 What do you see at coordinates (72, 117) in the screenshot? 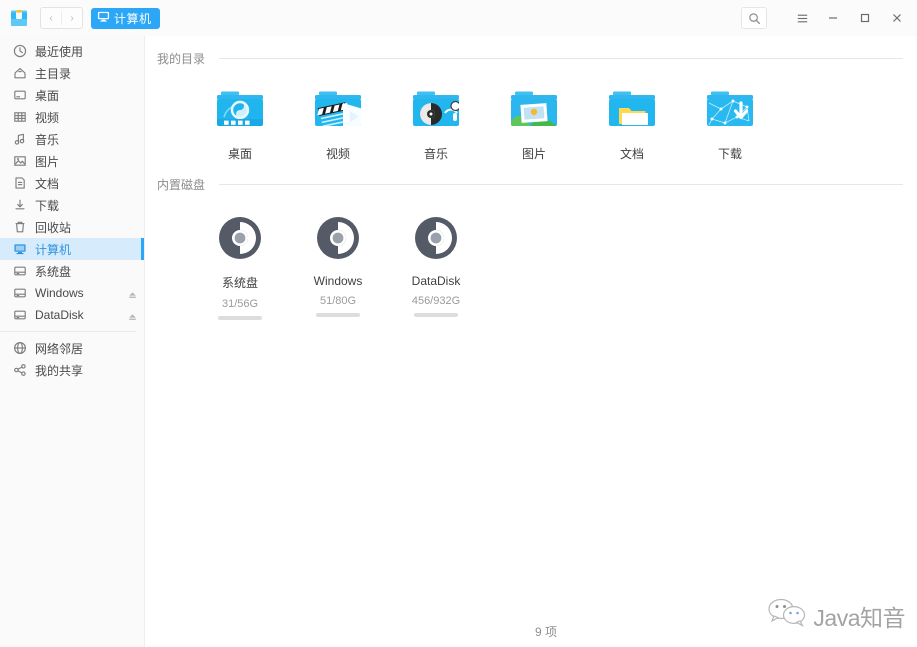
I see `sidebar-item-视频: 视频` at bounding box center [72, 117].